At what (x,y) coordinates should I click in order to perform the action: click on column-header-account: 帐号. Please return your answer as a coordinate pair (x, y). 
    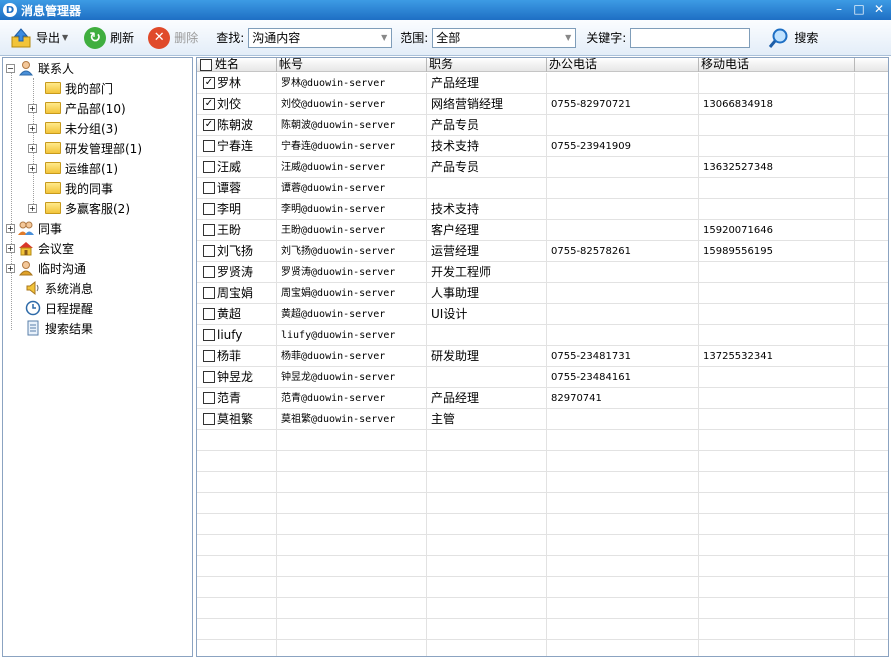
    Looking at the image, I should click on (352, 65).